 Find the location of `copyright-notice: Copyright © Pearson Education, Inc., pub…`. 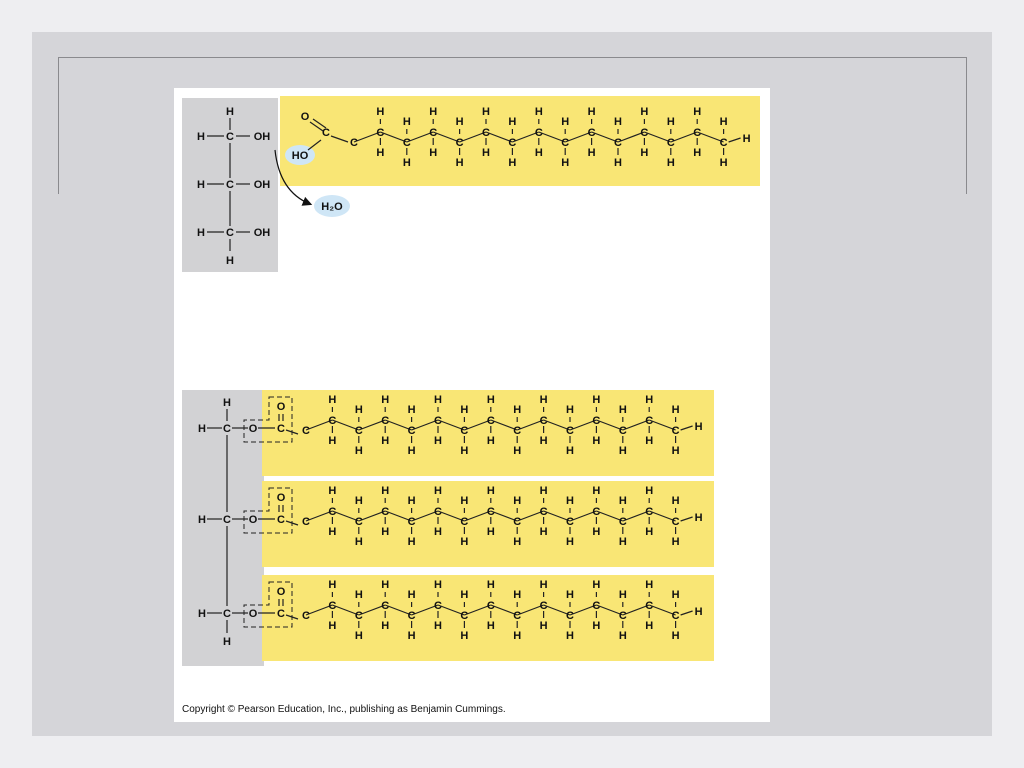

copyright-notice: Copyright © Pearson Education, Inc., pub… is located at coordinates (344, 709).